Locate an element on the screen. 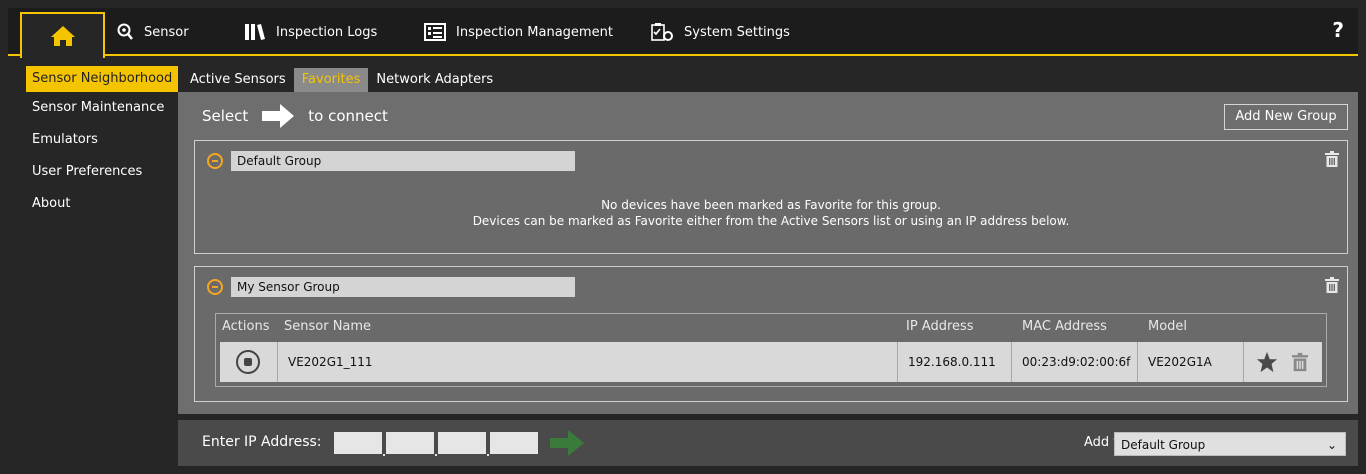 The width and height of the screenshot is (1366, 474). tab-network-adapters: Network Adapters is located at coordinates (435, 80).